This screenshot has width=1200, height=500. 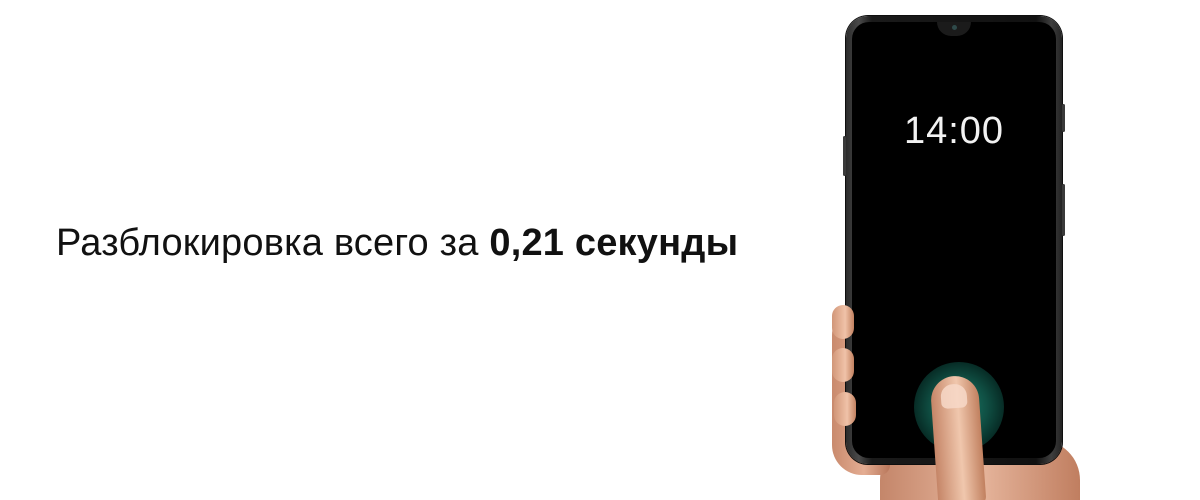 I want to click on headline-bold-text: 0,21 секунды, so click(x=614, y=243).